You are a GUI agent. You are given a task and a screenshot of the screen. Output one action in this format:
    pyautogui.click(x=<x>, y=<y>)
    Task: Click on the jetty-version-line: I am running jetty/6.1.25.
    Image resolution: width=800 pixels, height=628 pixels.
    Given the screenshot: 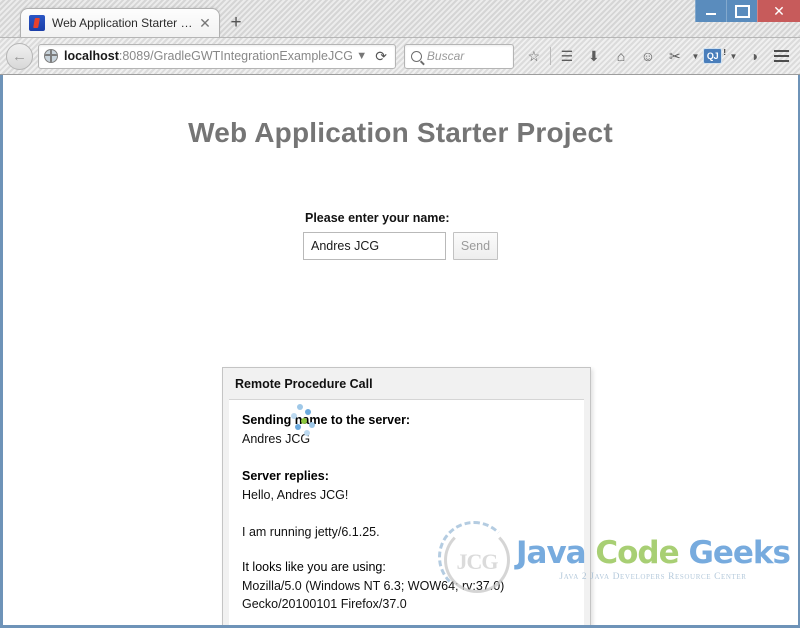 What is the action you would take?
    pyautogui.click(x=311, y=532)
    